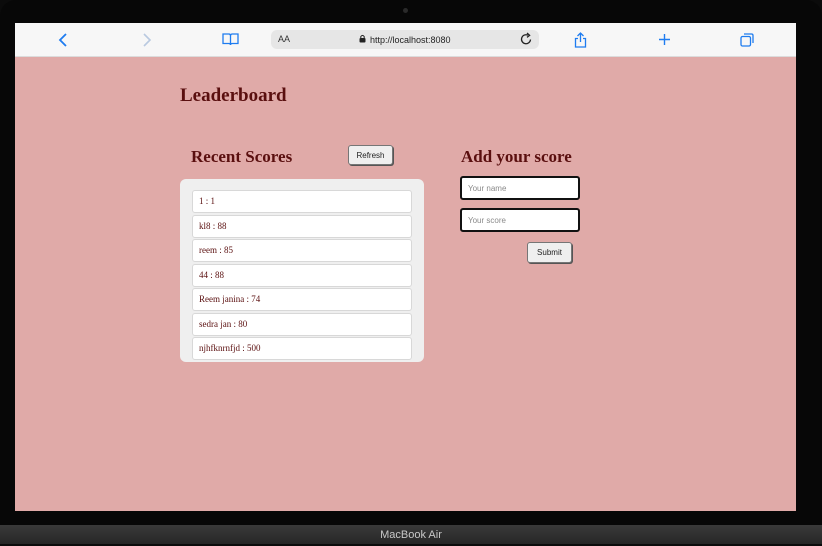 The width and height of the screenshot is (822, 546). I want to click on laptop-base: MacBook Air, so click(411, 534).